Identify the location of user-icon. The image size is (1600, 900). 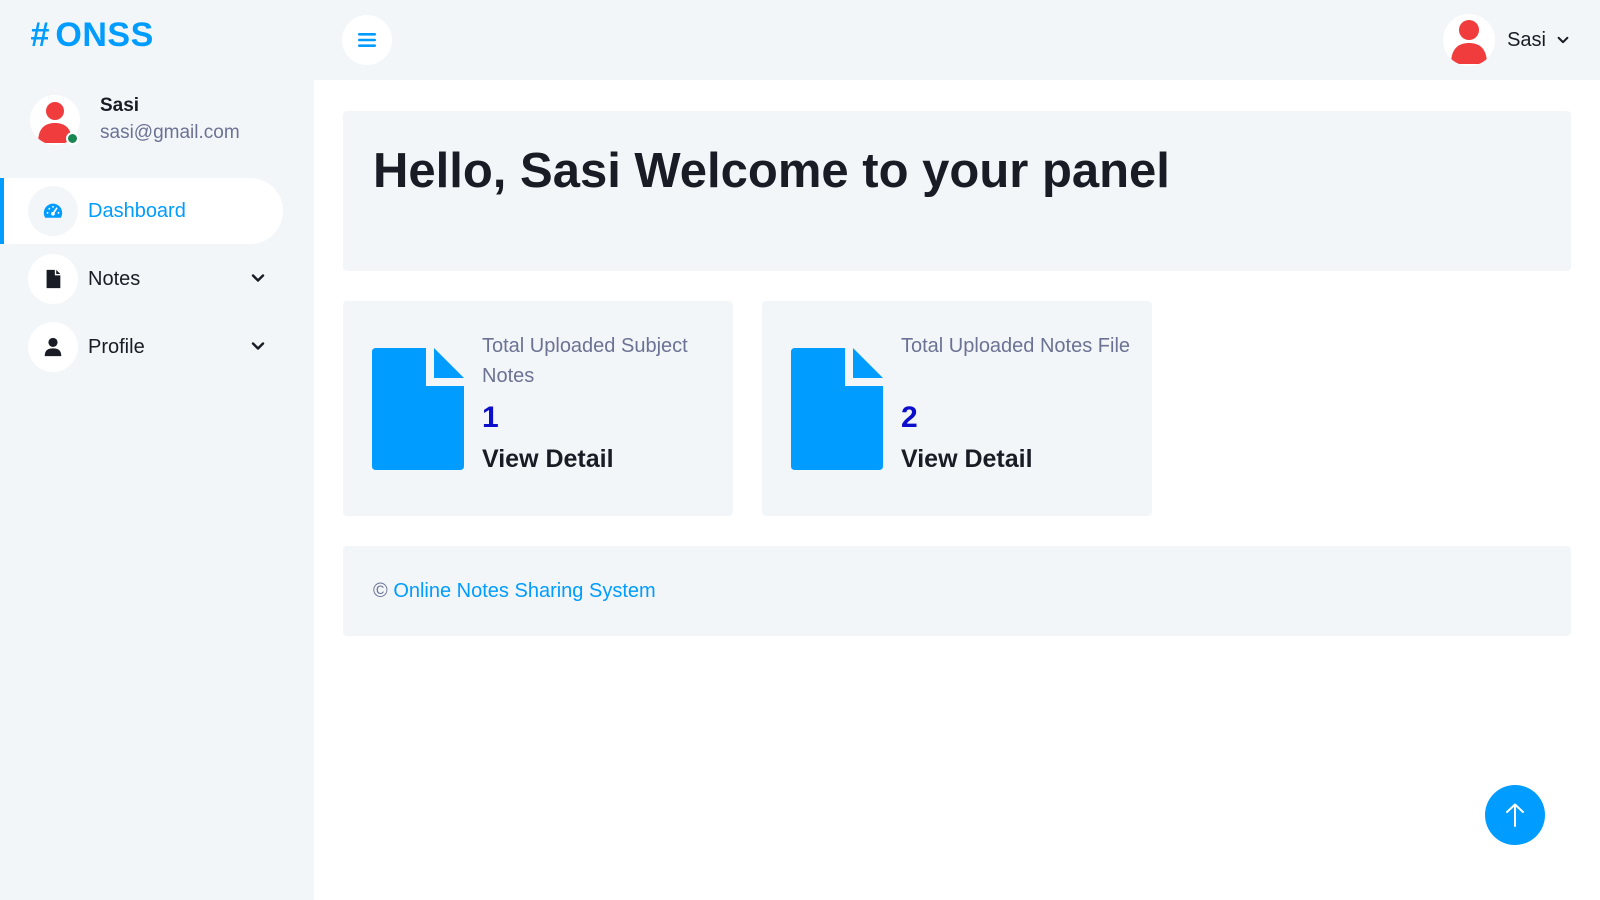
(53, 347).